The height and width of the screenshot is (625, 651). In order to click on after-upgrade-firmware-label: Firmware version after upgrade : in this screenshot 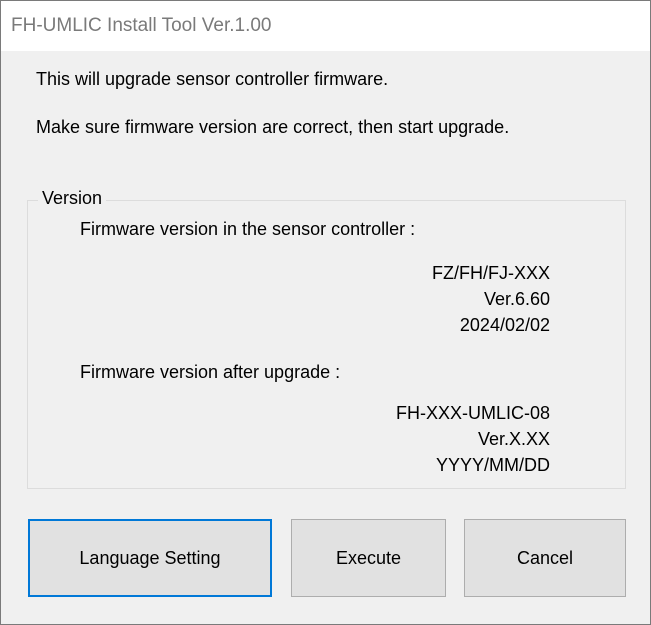, I will do `click(210, 372)`.